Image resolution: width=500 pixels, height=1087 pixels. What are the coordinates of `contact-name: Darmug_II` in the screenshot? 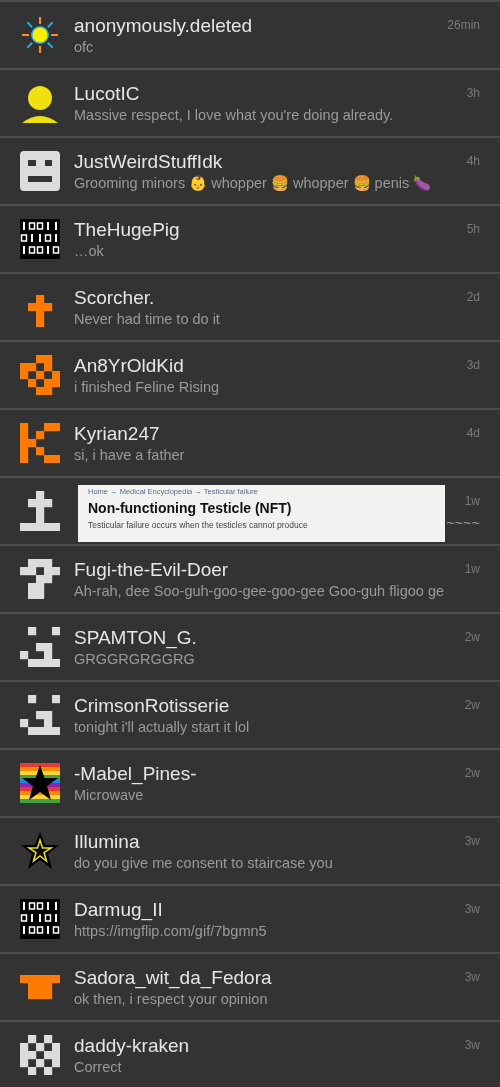 It's located at (118, 910).